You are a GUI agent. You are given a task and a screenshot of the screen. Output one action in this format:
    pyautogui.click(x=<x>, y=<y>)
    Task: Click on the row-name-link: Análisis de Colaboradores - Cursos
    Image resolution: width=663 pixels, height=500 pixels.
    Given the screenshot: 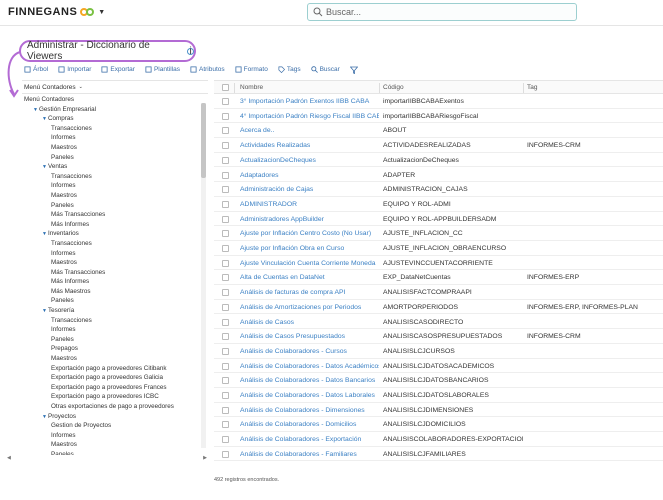 What is the action you would take?
    pyautogui.click(x=309, y=351)
    